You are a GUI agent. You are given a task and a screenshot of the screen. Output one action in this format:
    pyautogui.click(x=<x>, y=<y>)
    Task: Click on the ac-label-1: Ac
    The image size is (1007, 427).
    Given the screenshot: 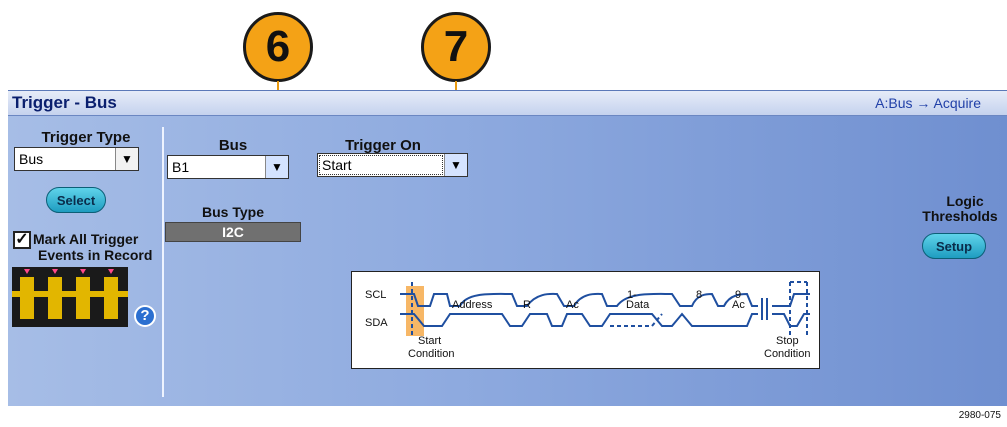 What is the action you would take?
    pyautogui.click(x=572, y=305)
    